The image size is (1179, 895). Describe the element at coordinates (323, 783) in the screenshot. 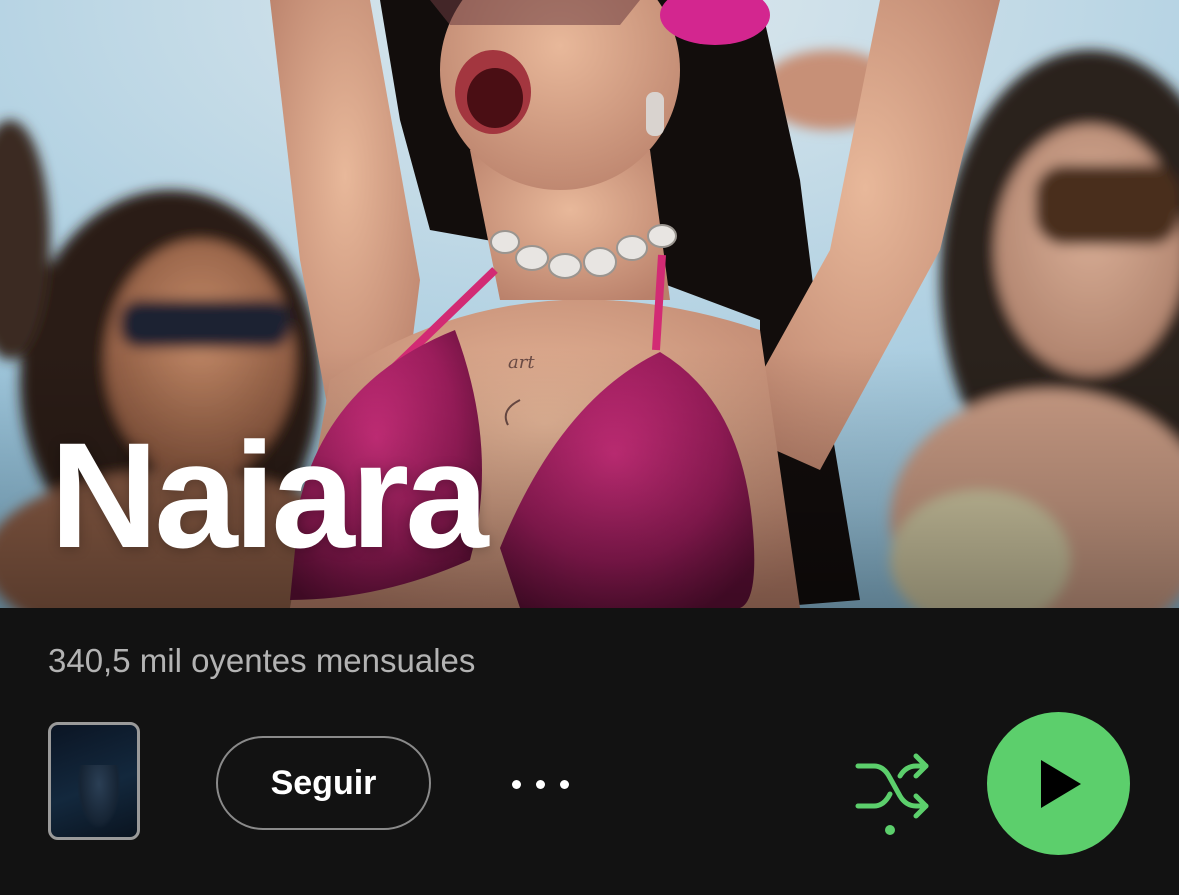

I see `follow-button: Seguir` at that location.